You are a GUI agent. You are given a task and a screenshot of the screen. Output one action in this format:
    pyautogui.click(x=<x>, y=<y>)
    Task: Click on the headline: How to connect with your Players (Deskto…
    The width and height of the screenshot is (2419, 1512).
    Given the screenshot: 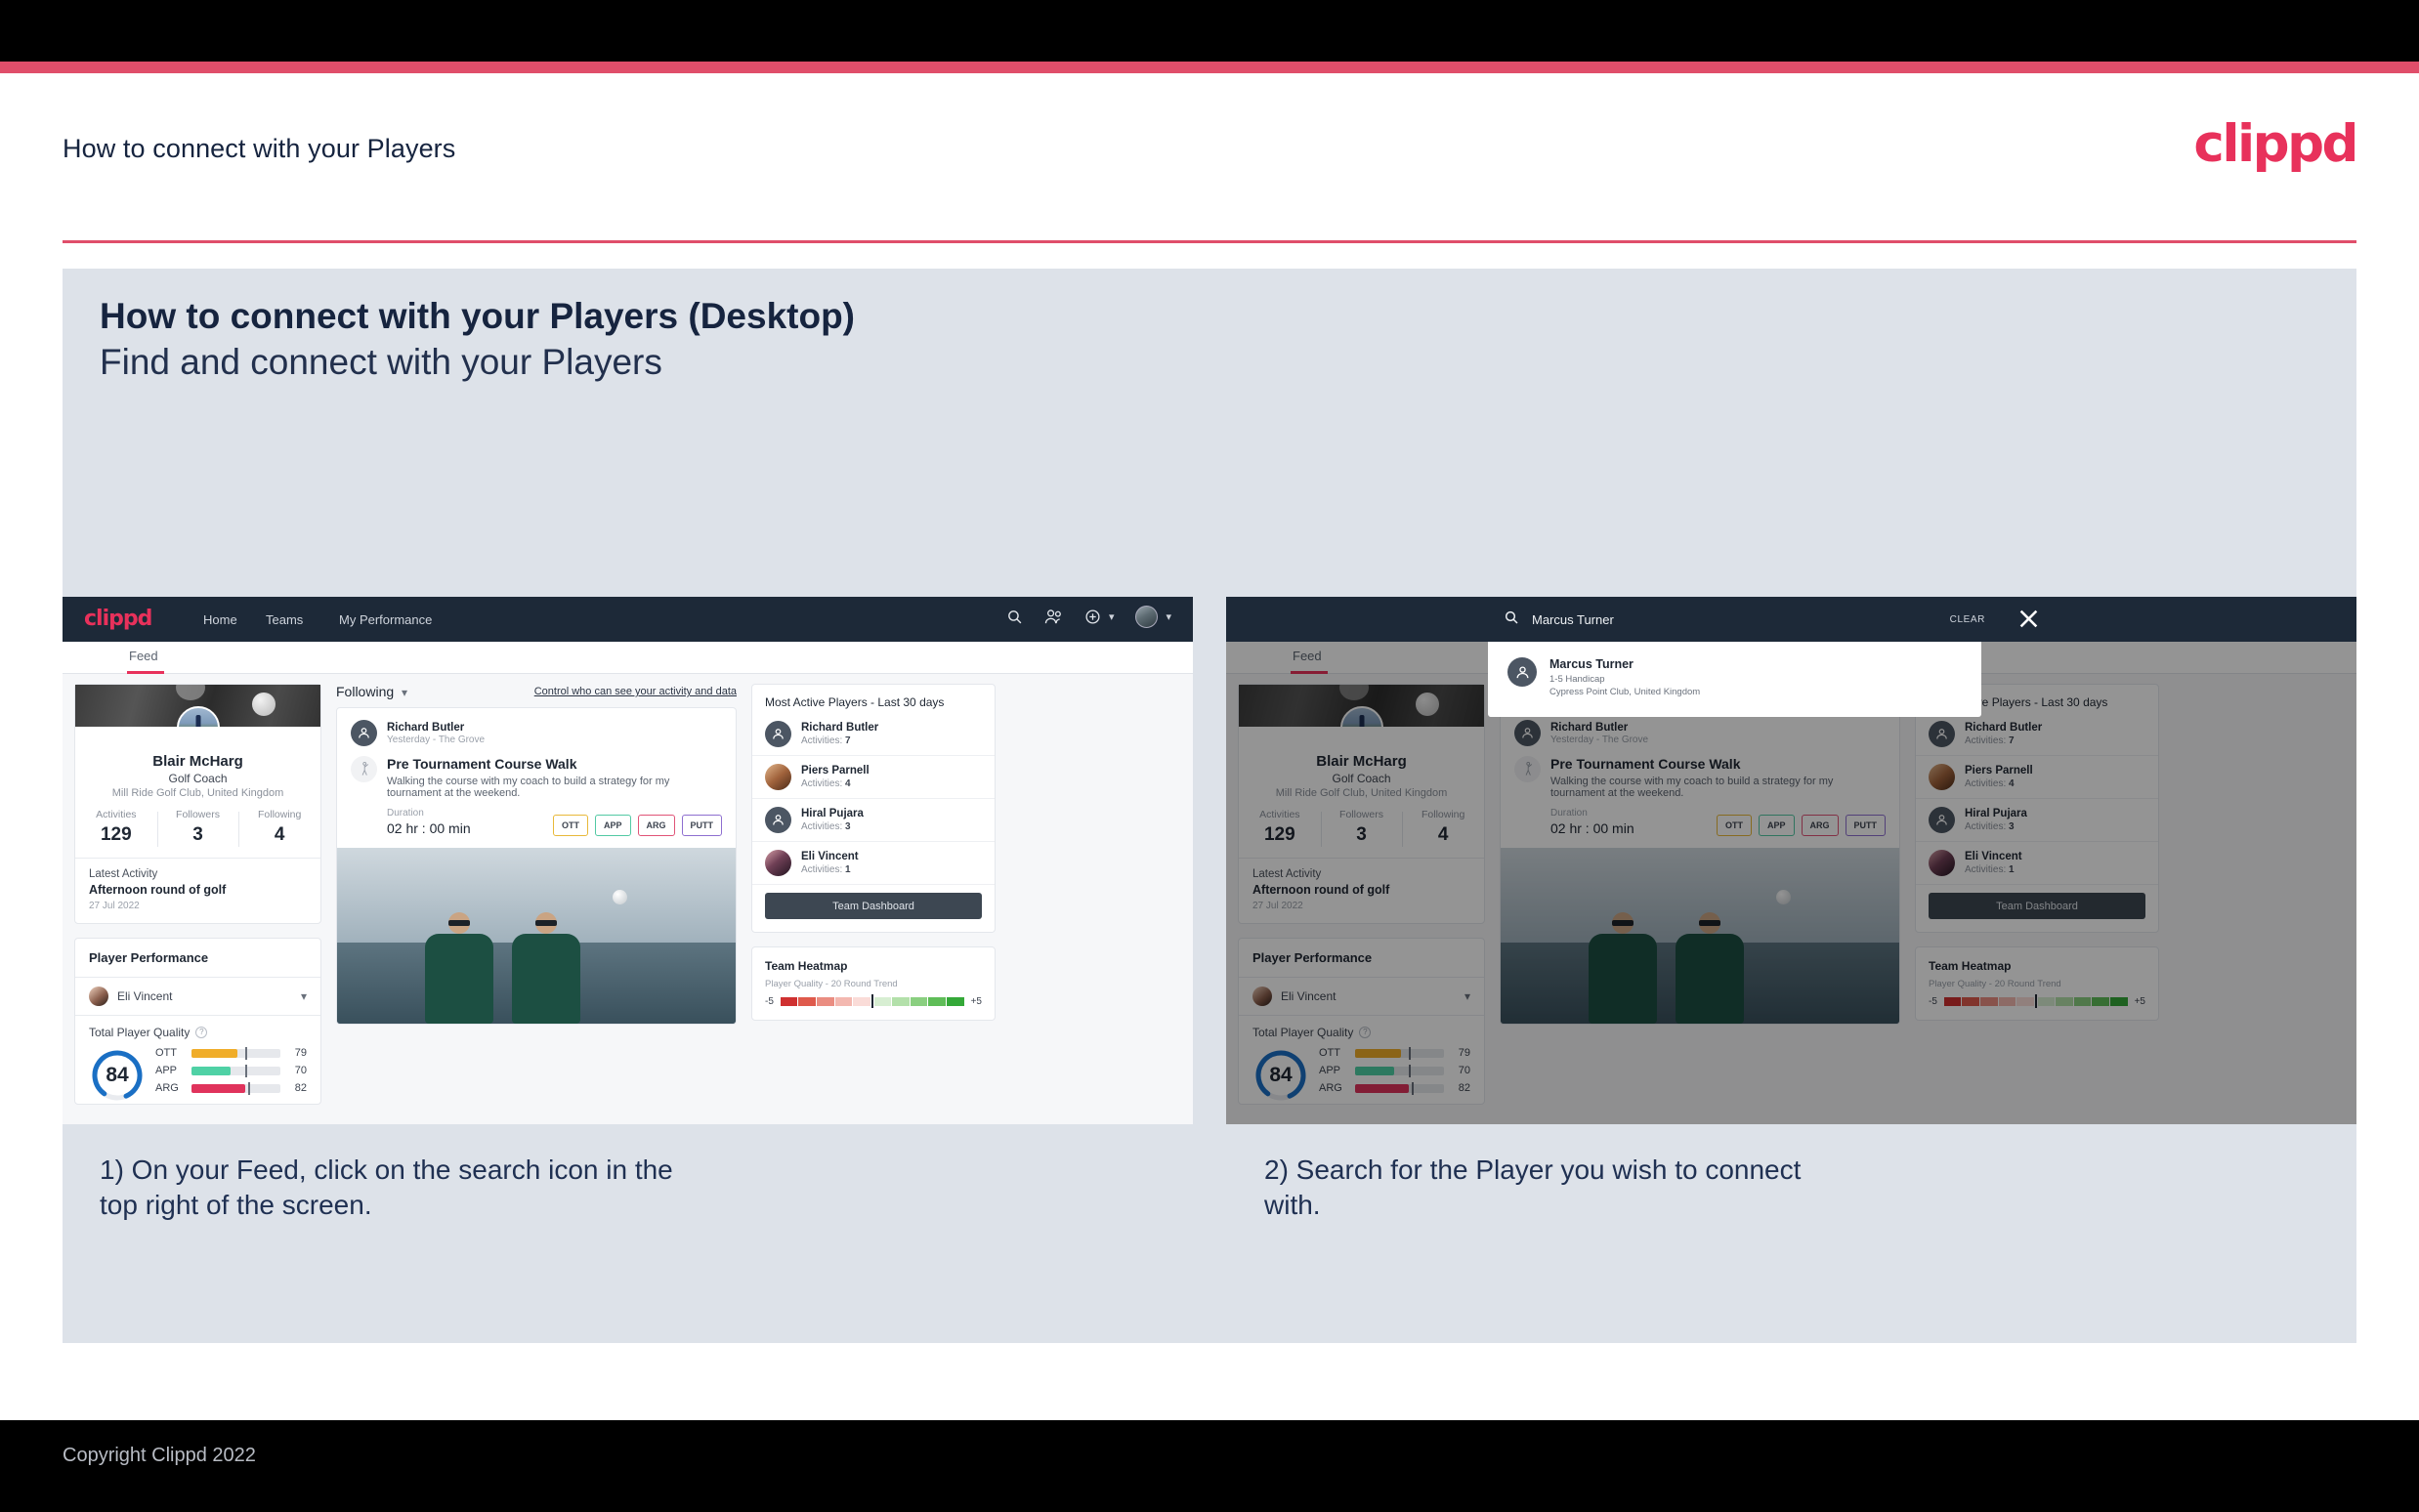 What is the action you would take?
    pyautogui.click(x=478, y=316)
    